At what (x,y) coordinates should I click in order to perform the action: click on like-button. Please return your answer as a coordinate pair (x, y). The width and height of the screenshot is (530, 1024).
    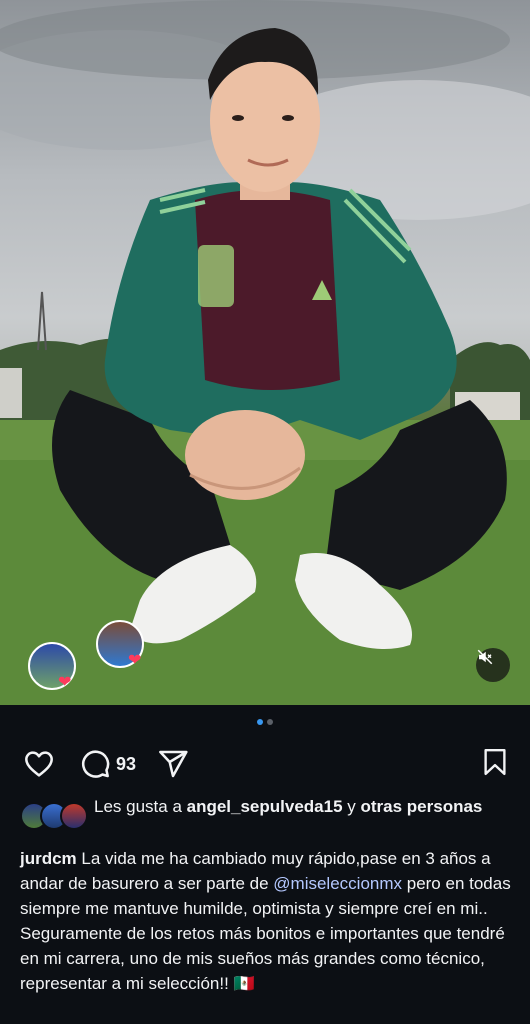
    Looking at the image, I should click on (39, 764).